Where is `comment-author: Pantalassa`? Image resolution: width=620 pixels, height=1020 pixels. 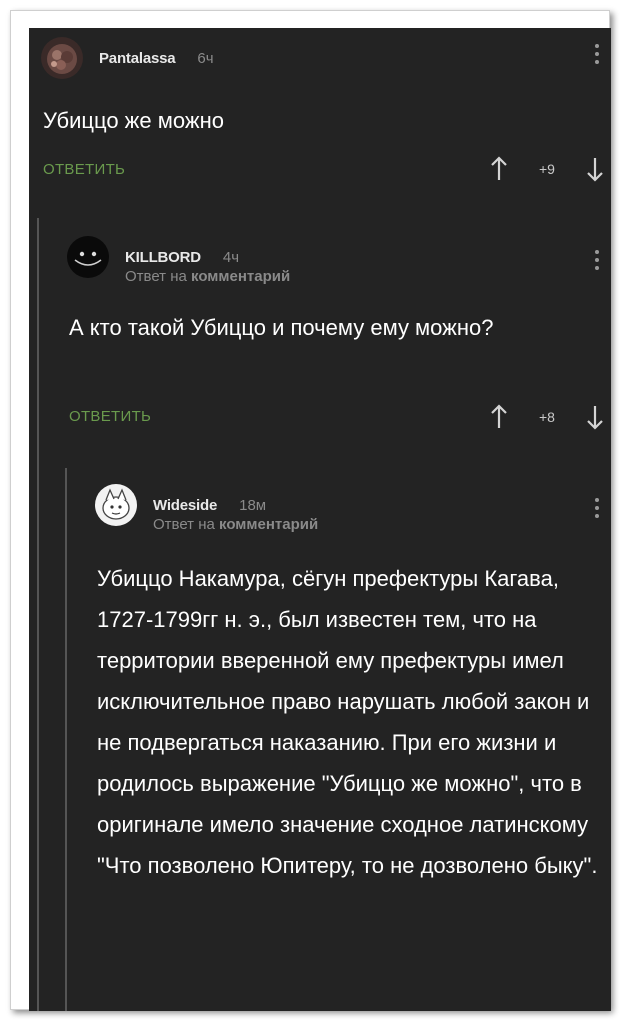
comment-author: Pantalassa is located at coordinates (137, 58).